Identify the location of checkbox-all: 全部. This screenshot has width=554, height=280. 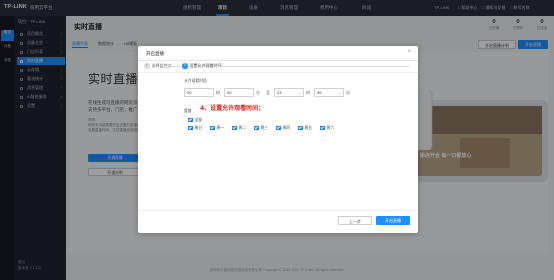
(195, 120).